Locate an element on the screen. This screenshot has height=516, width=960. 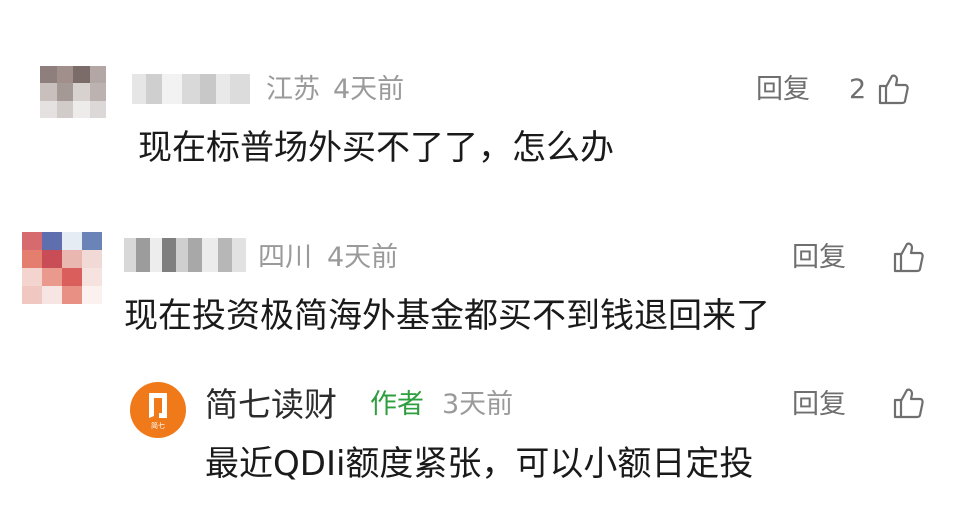
comment-region: 四川 is located at coordinates (285, 257).